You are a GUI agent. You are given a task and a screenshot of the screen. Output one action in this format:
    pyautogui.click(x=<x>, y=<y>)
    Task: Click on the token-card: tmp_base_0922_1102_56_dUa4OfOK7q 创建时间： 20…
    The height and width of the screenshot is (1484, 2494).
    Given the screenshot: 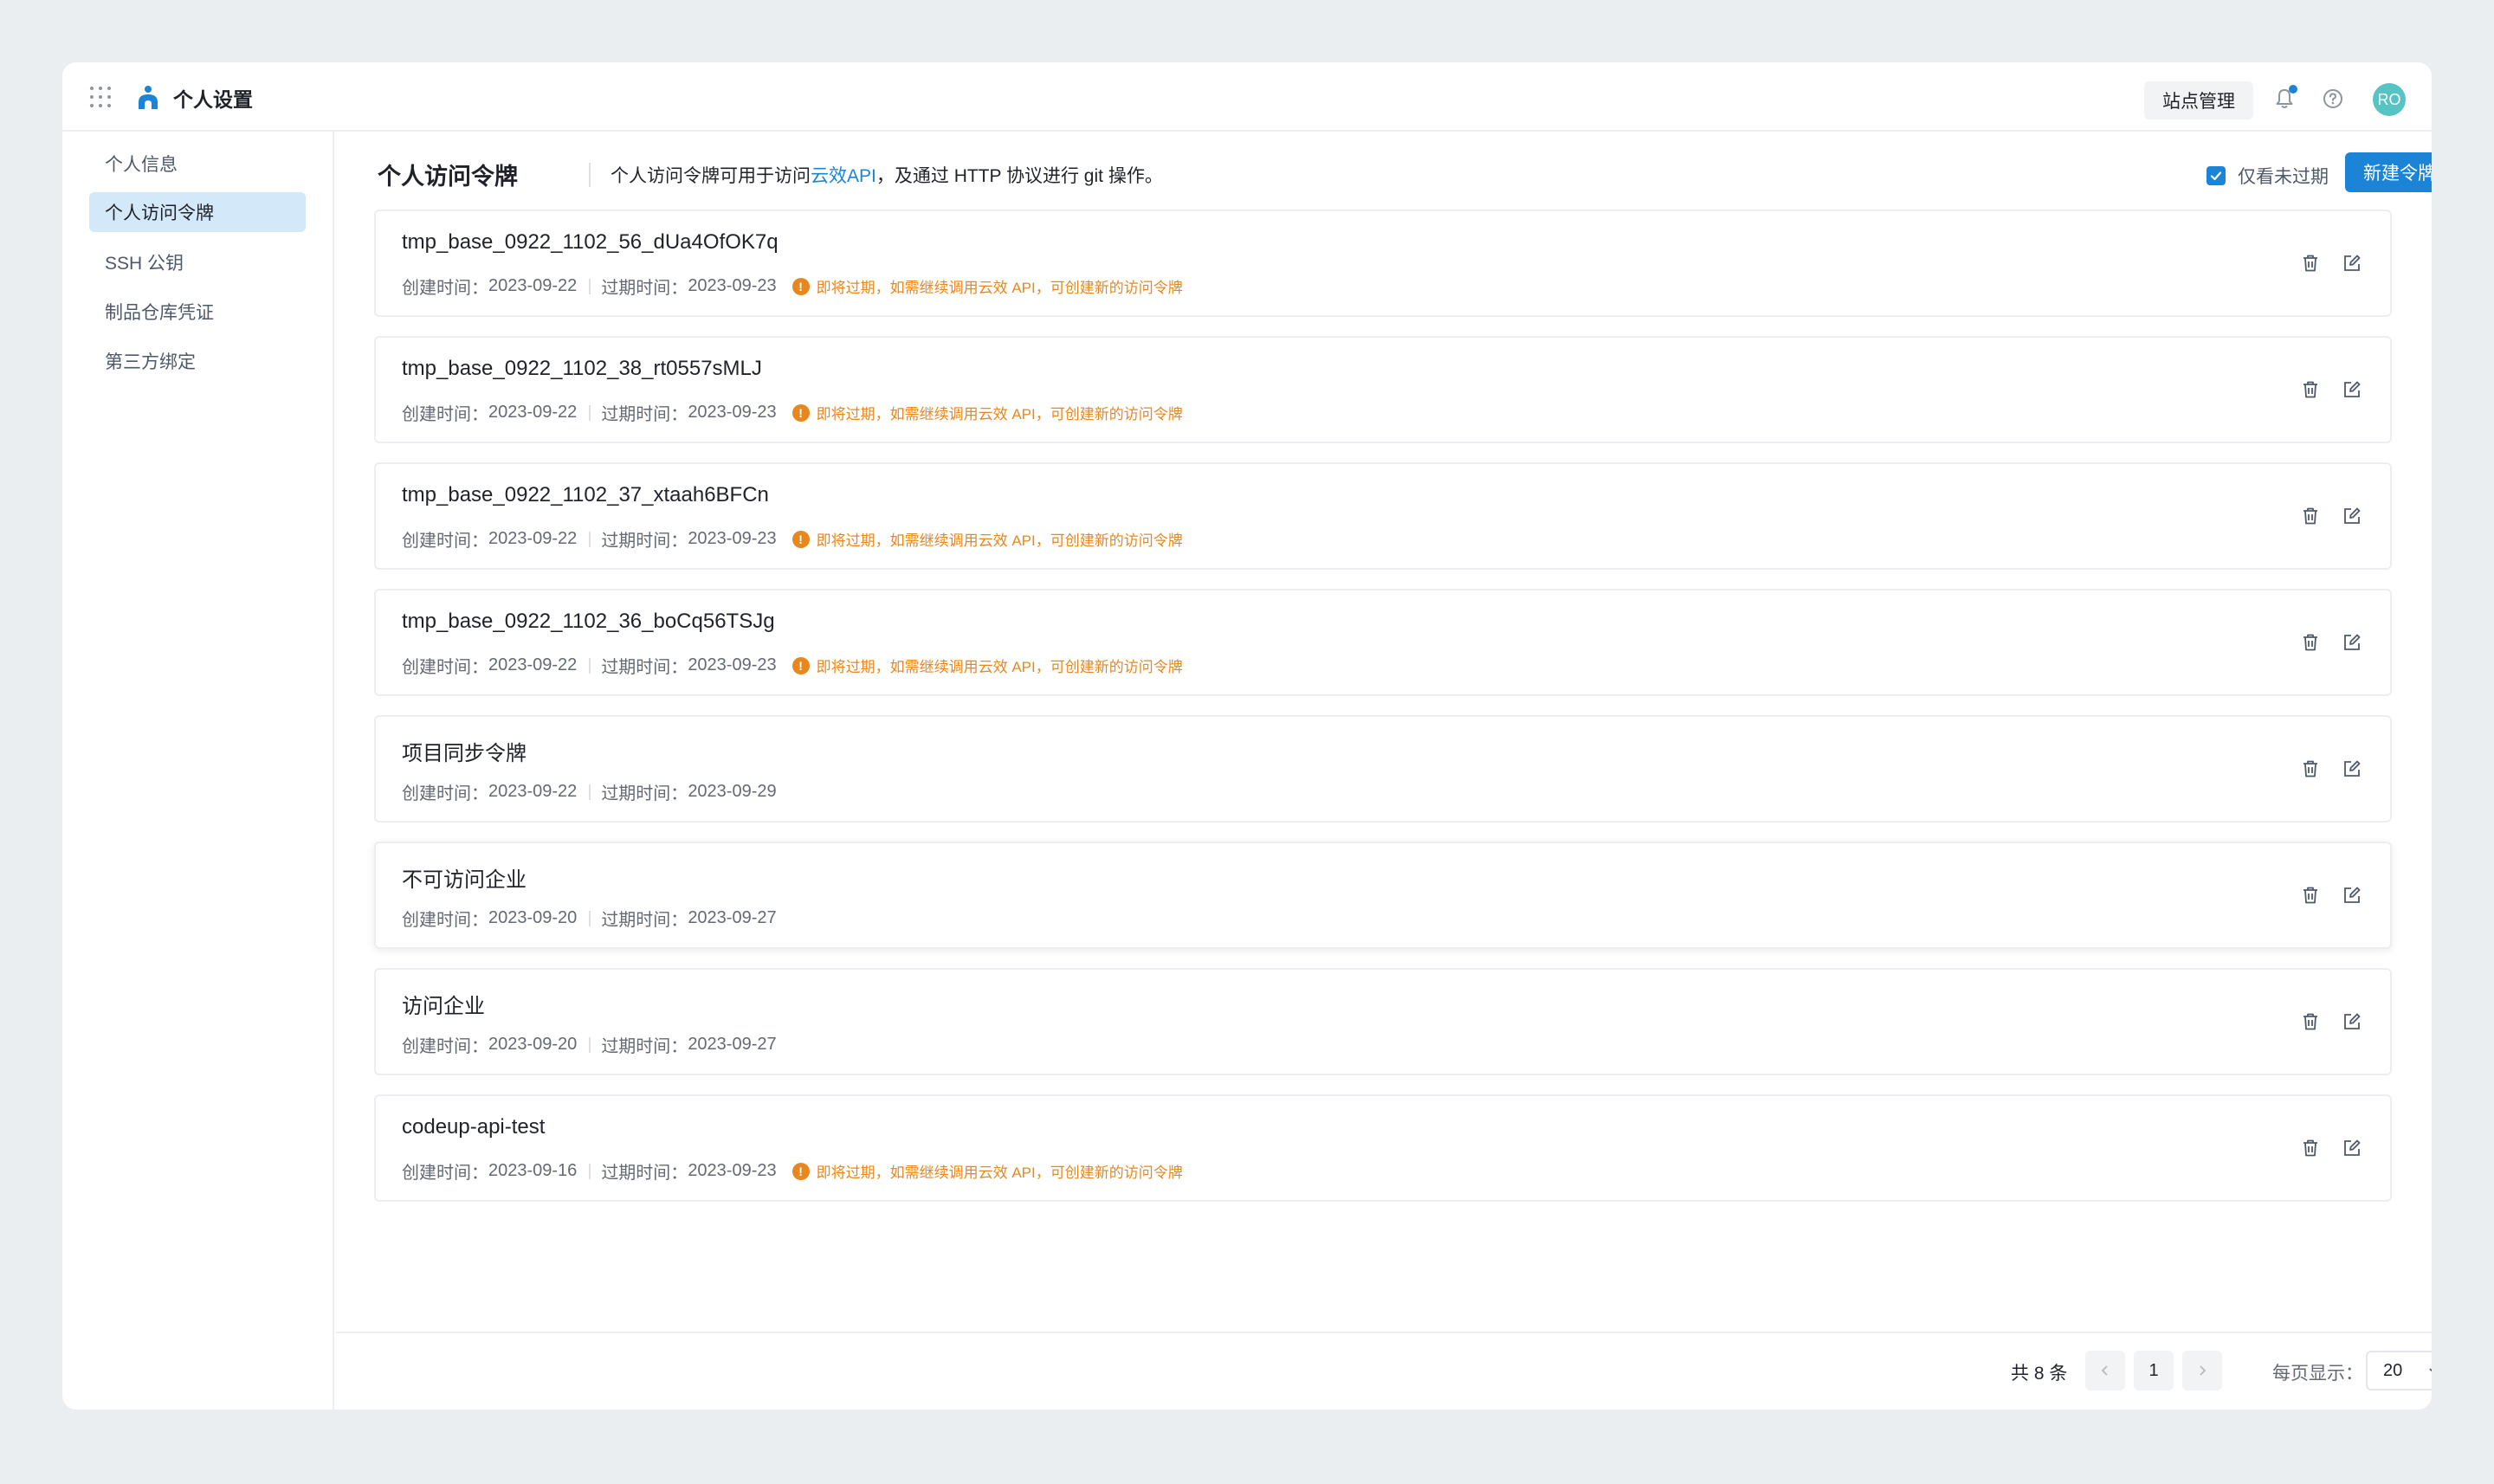 What is the action you would take?
    pyautogui.click(x=1383, y=263)
    